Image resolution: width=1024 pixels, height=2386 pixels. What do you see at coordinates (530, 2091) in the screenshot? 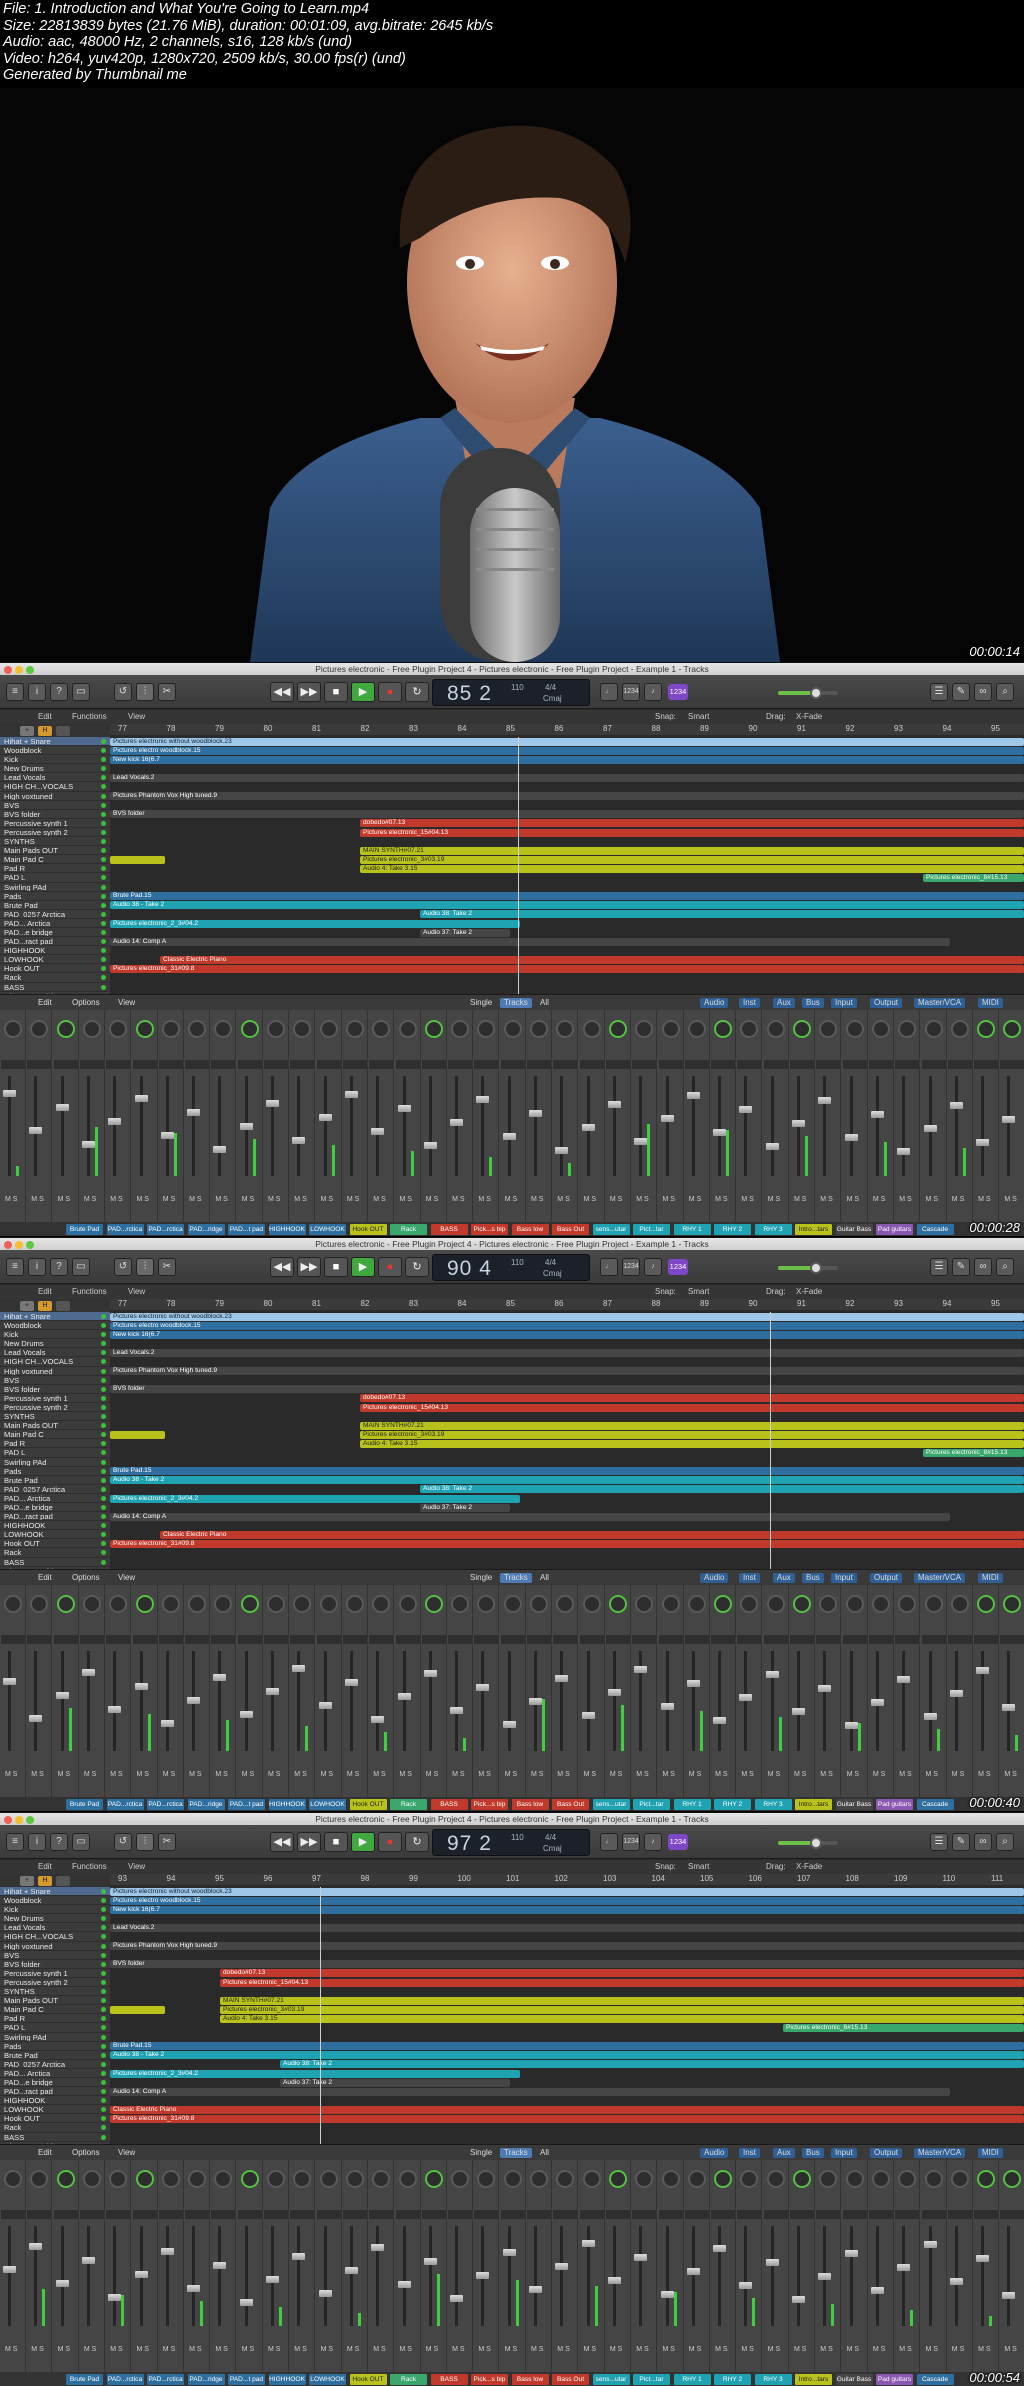
I see `region: Audio 14: Comp A` at bounding box center [530, 2091].